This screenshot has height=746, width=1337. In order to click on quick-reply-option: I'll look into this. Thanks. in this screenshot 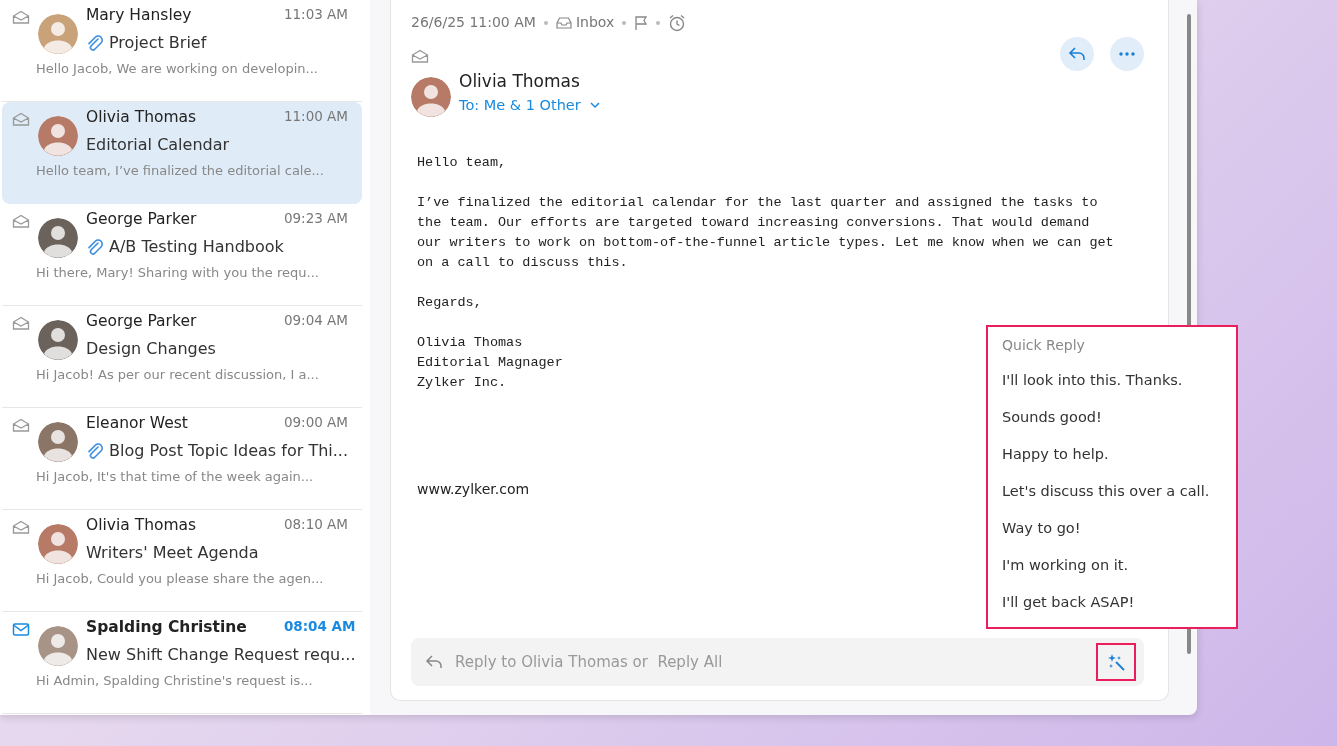, I will do `click(1092, 380)`.